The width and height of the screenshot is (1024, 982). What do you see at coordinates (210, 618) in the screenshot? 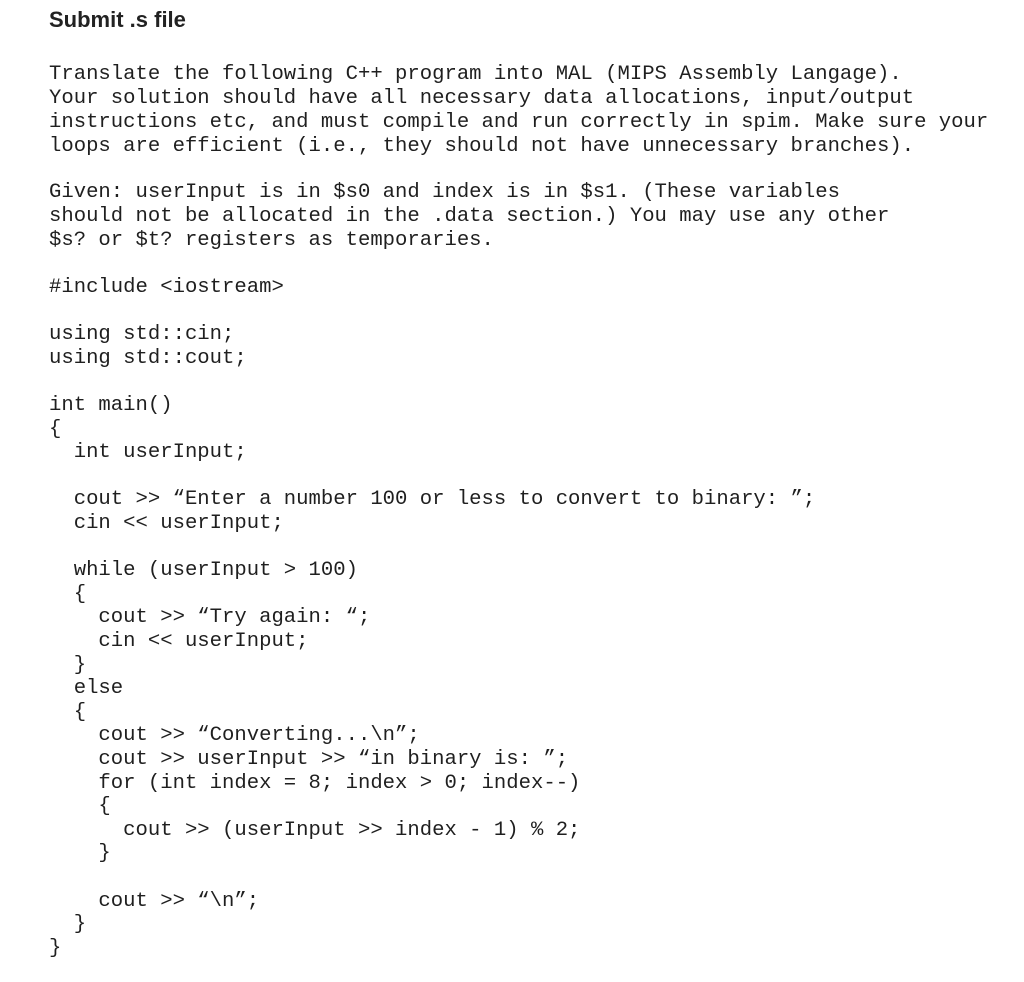
I see `code-line: cout >> “Try again: “;` at bounding box center [210, 618].